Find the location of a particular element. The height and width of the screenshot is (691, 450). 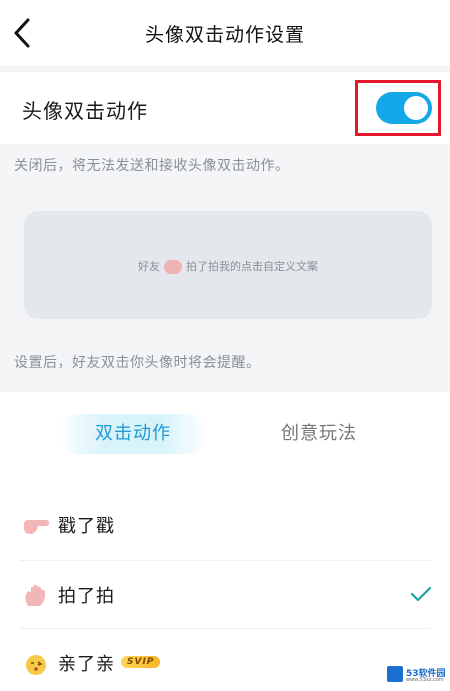

poke-finger-icon is located at coordinates (36, 527).